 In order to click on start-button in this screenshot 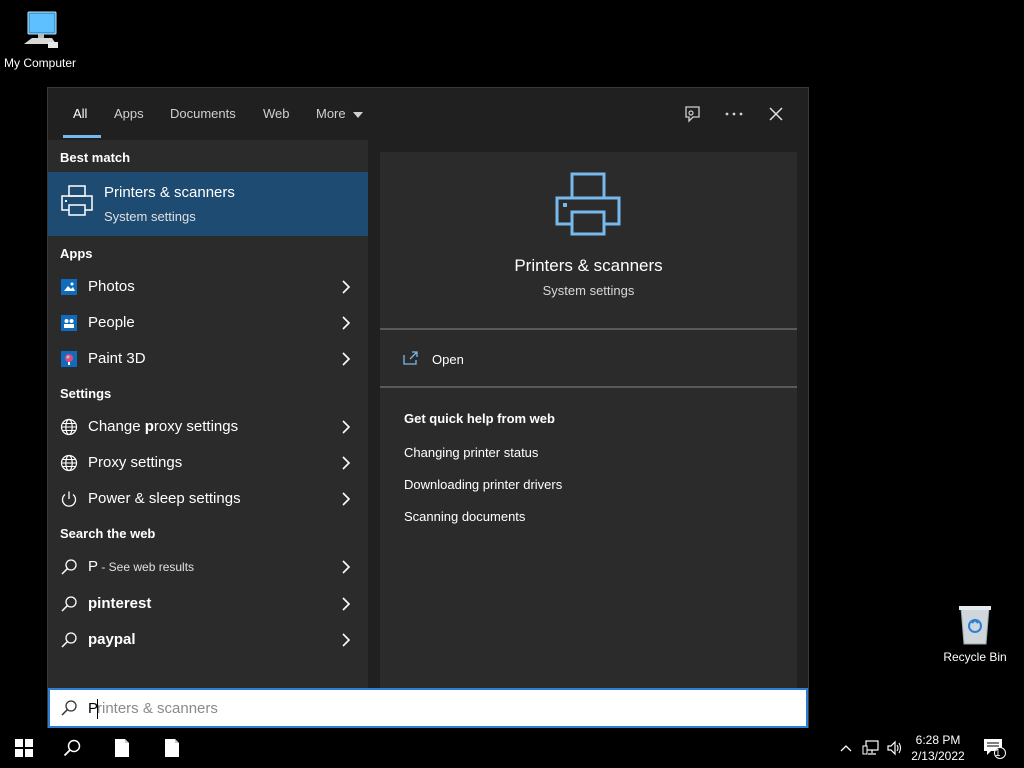, I will do `click(24, 748)`.